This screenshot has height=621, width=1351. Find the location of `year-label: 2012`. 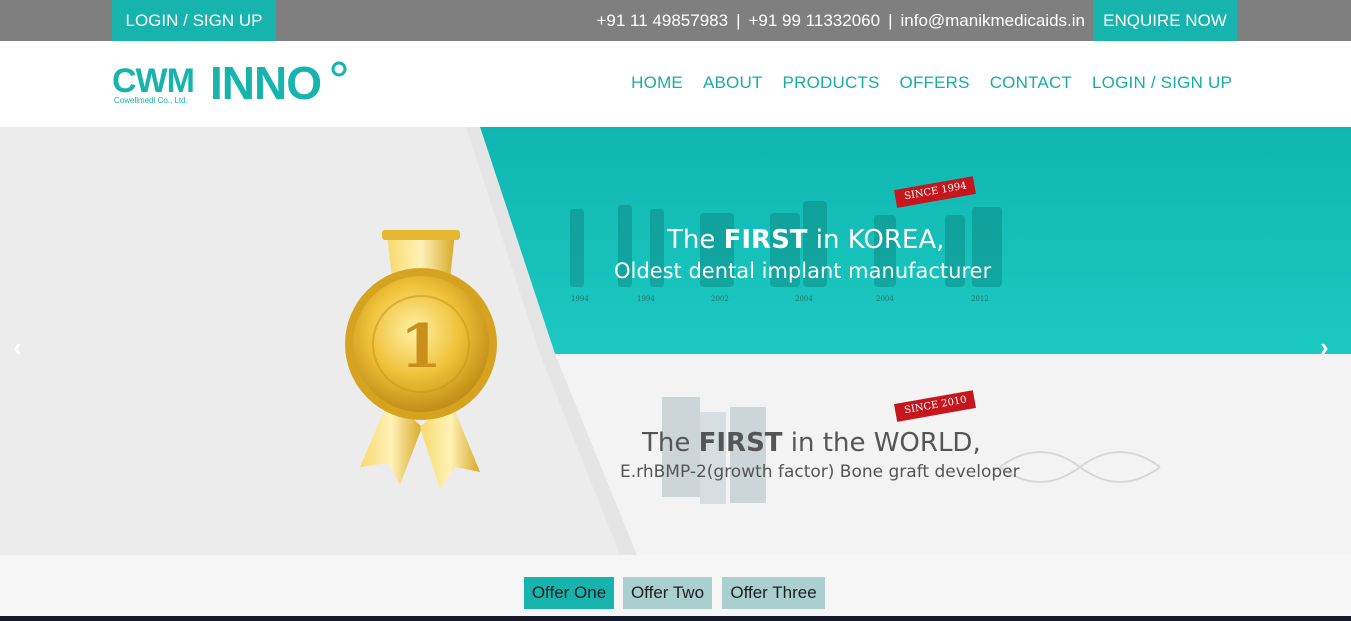

year-label: 2012 is located at coordinates (980, 299).